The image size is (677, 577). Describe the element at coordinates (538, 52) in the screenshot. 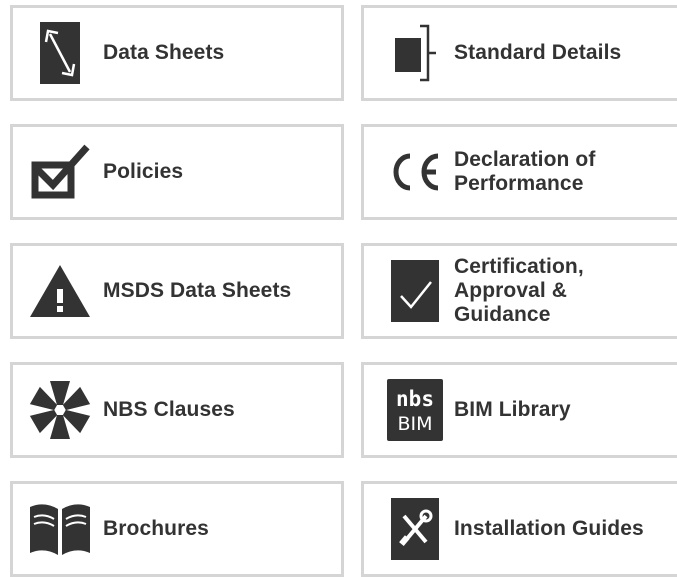

I see `tile-label: Standard Details` at that location.